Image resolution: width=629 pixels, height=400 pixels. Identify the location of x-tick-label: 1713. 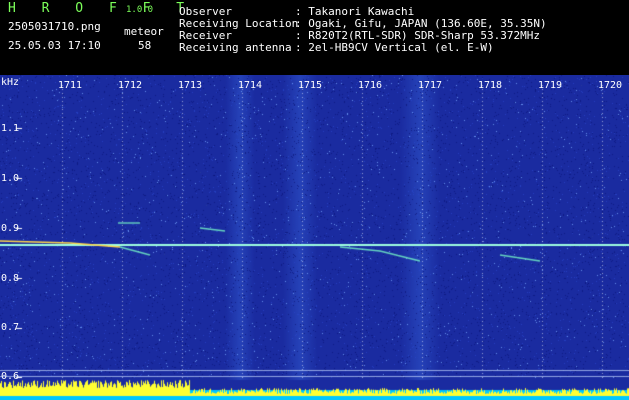
(190, 85).